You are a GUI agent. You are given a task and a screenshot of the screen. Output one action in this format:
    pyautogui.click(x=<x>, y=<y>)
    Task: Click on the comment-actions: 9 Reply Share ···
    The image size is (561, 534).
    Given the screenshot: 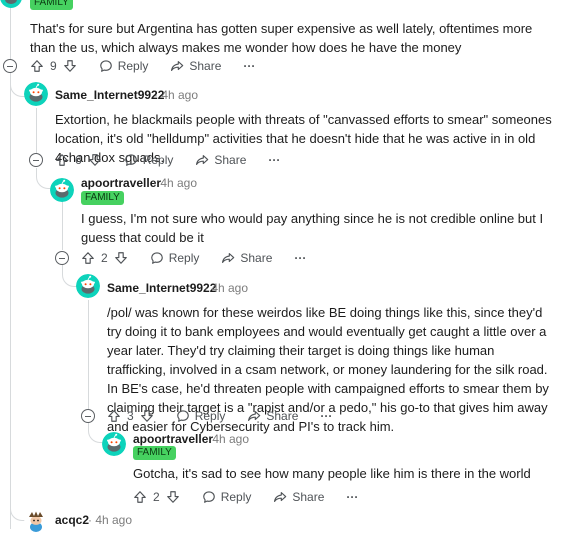 What is the action you would take?
    pyautogui.click(x=153, y=66)
    